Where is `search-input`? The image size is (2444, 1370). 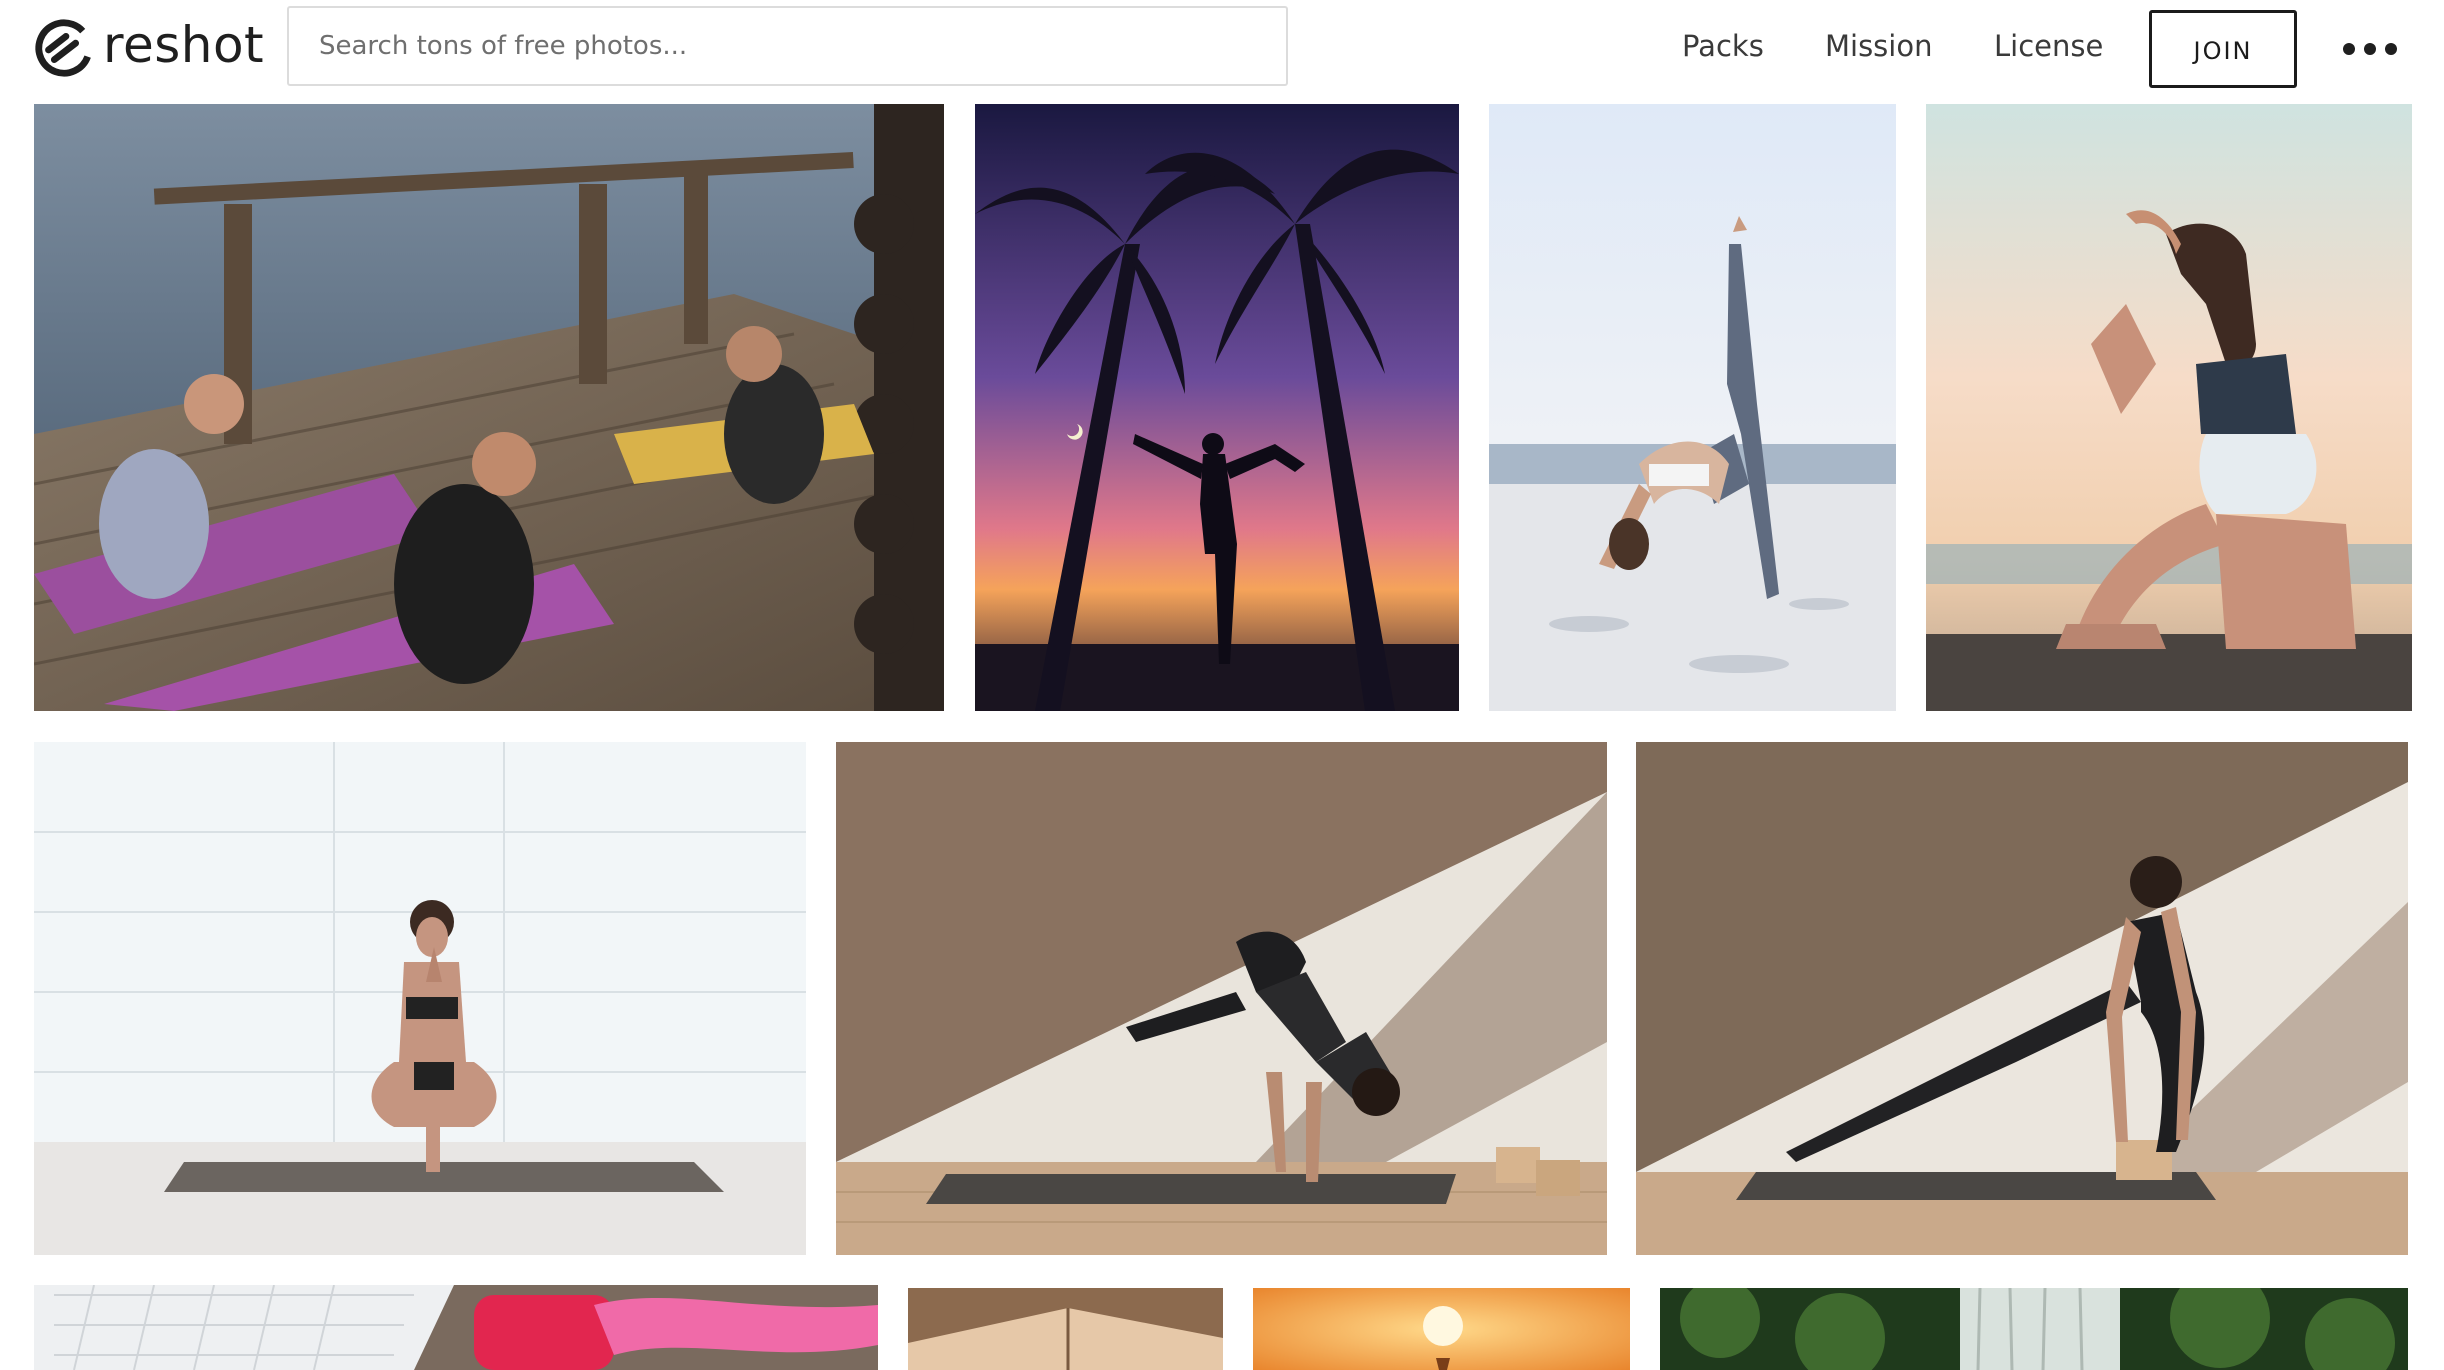 search-input is located at coordinates (787, 46).